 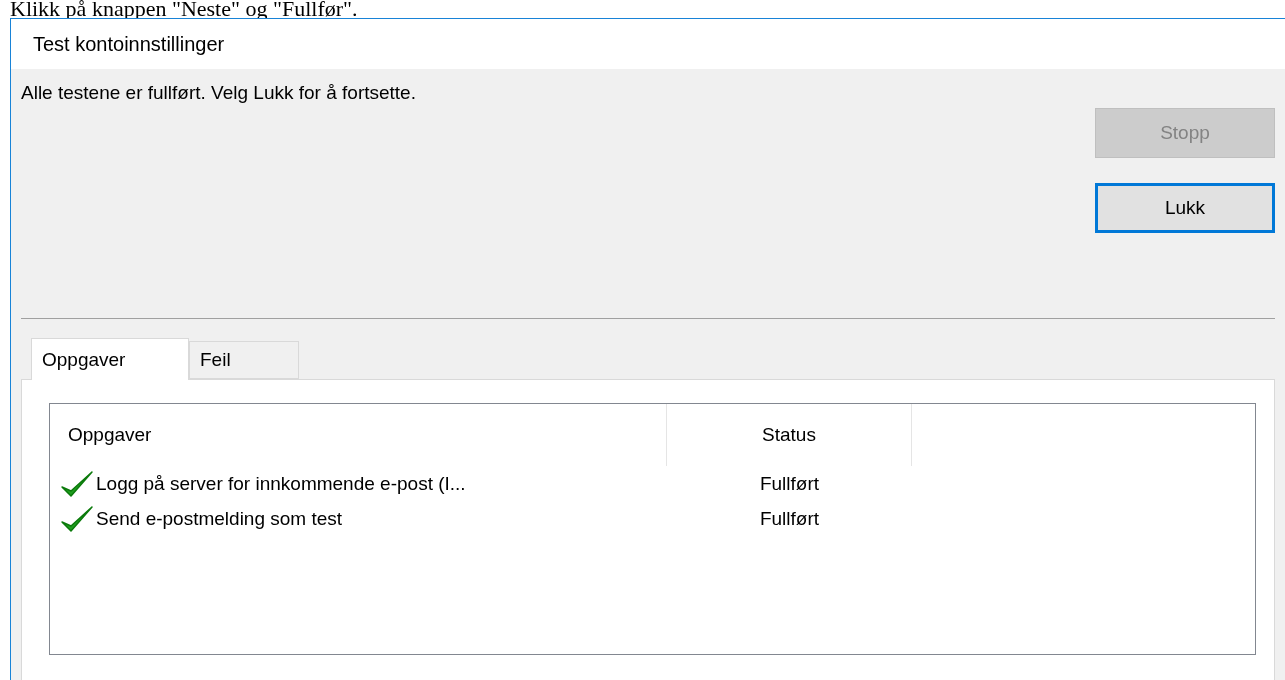 I want to click on status-message: Alle testene er fullført. Velg Lukk for å fortsette., so click(x=218, y=93).